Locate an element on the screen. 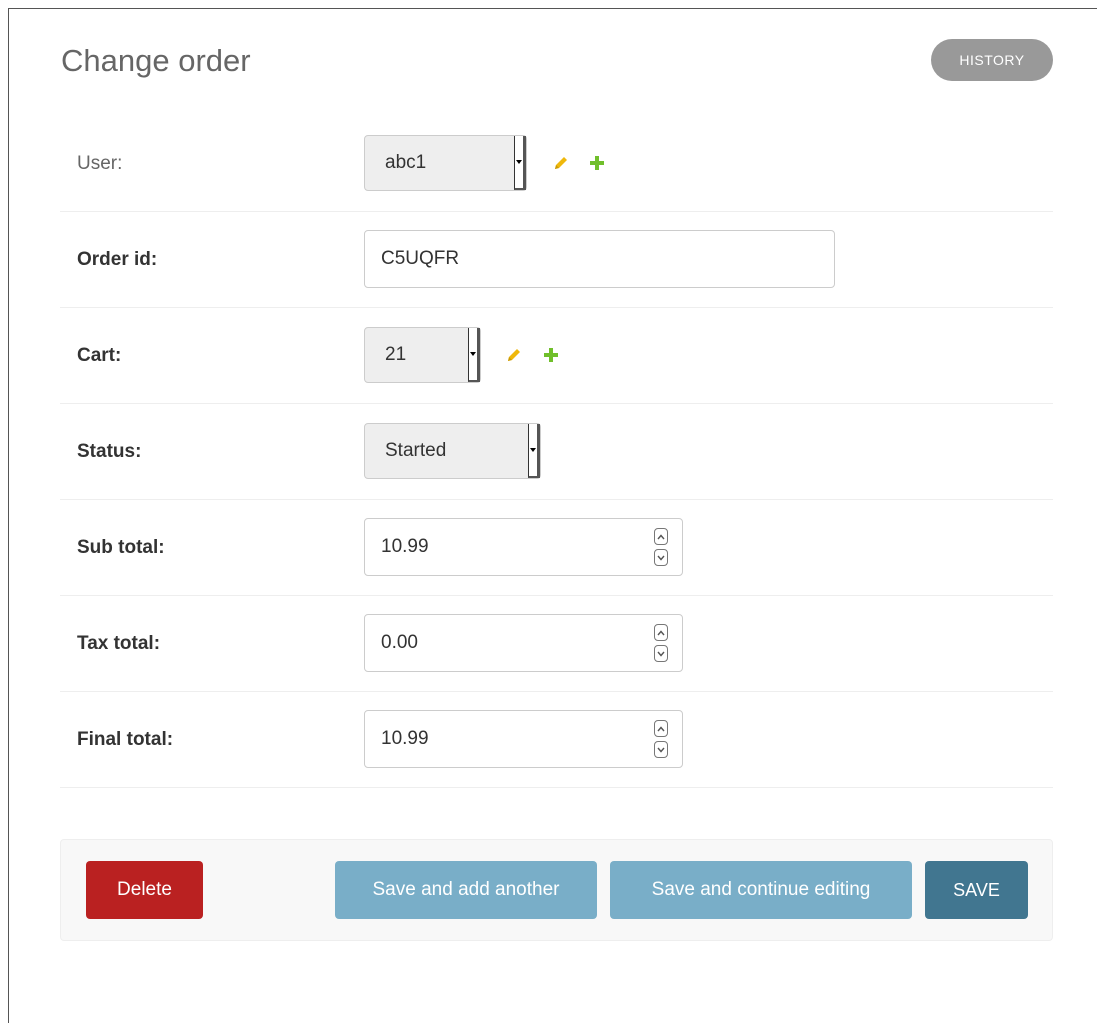  save-button: SAVE is located at coordinates (976, 890).